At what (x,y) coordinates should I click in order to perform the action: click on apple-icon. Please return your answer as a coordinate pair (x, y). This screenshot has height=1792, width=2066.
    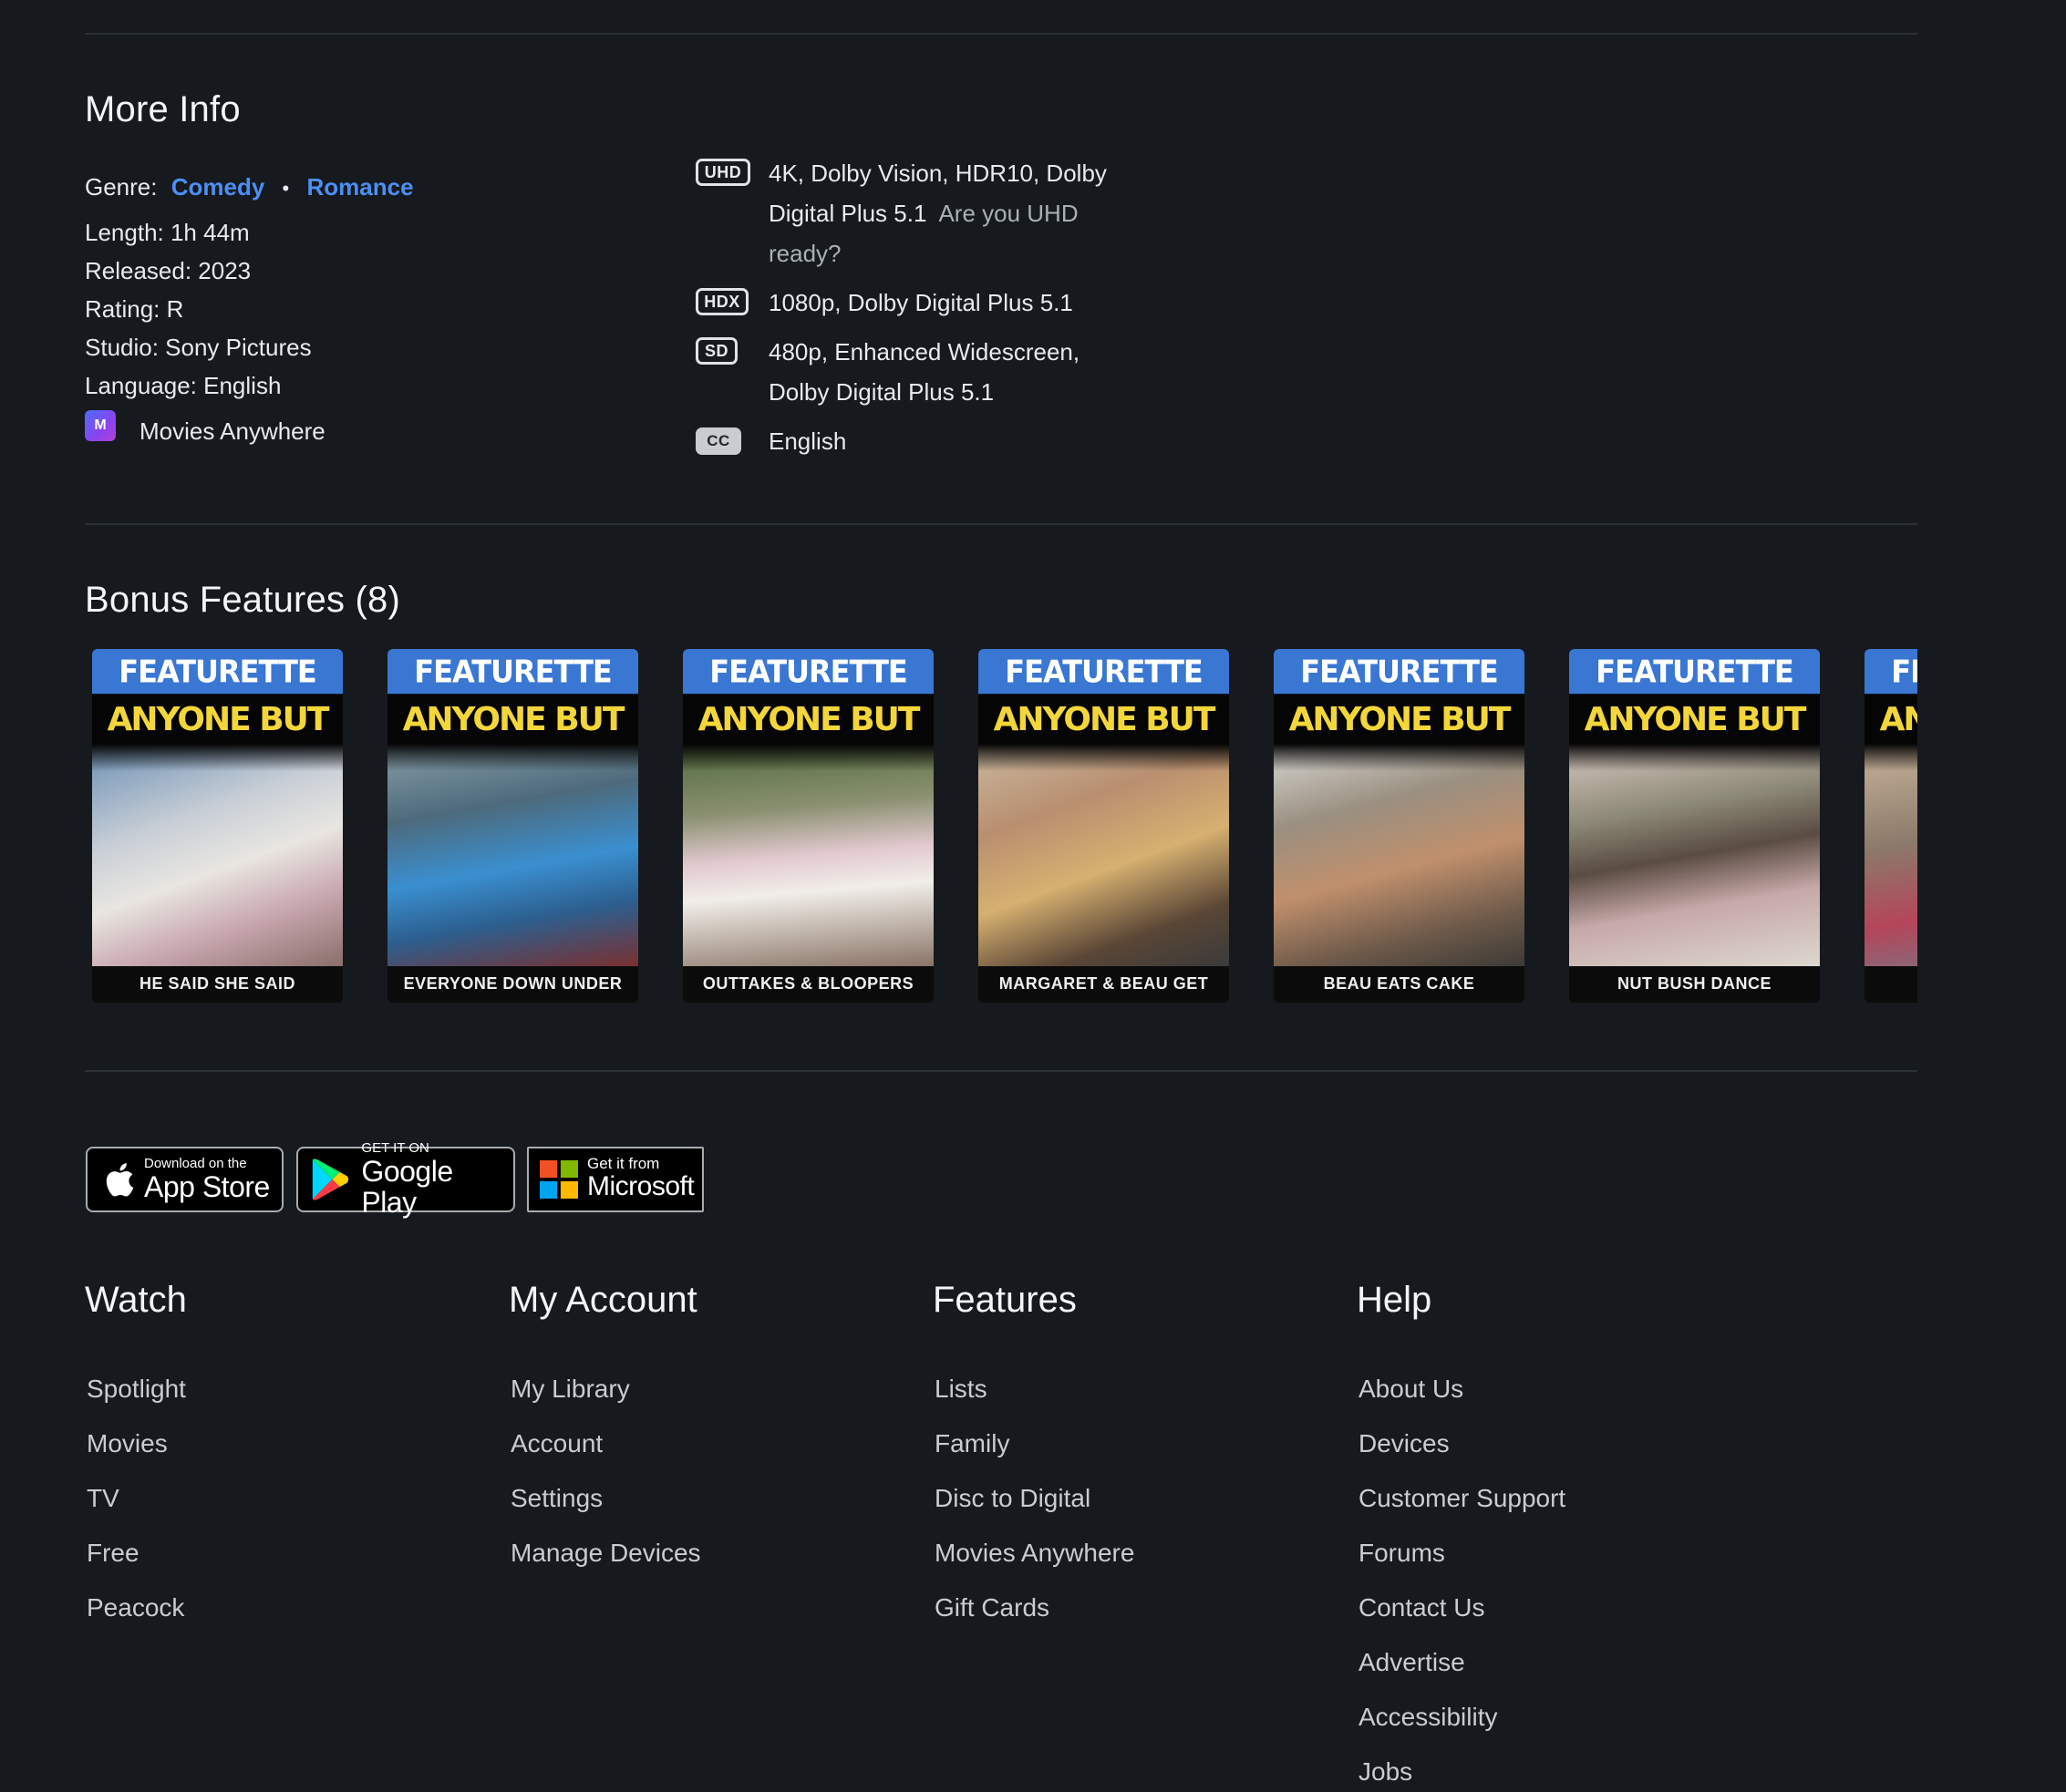
    Looking at the image, I should click on (120, 1180).